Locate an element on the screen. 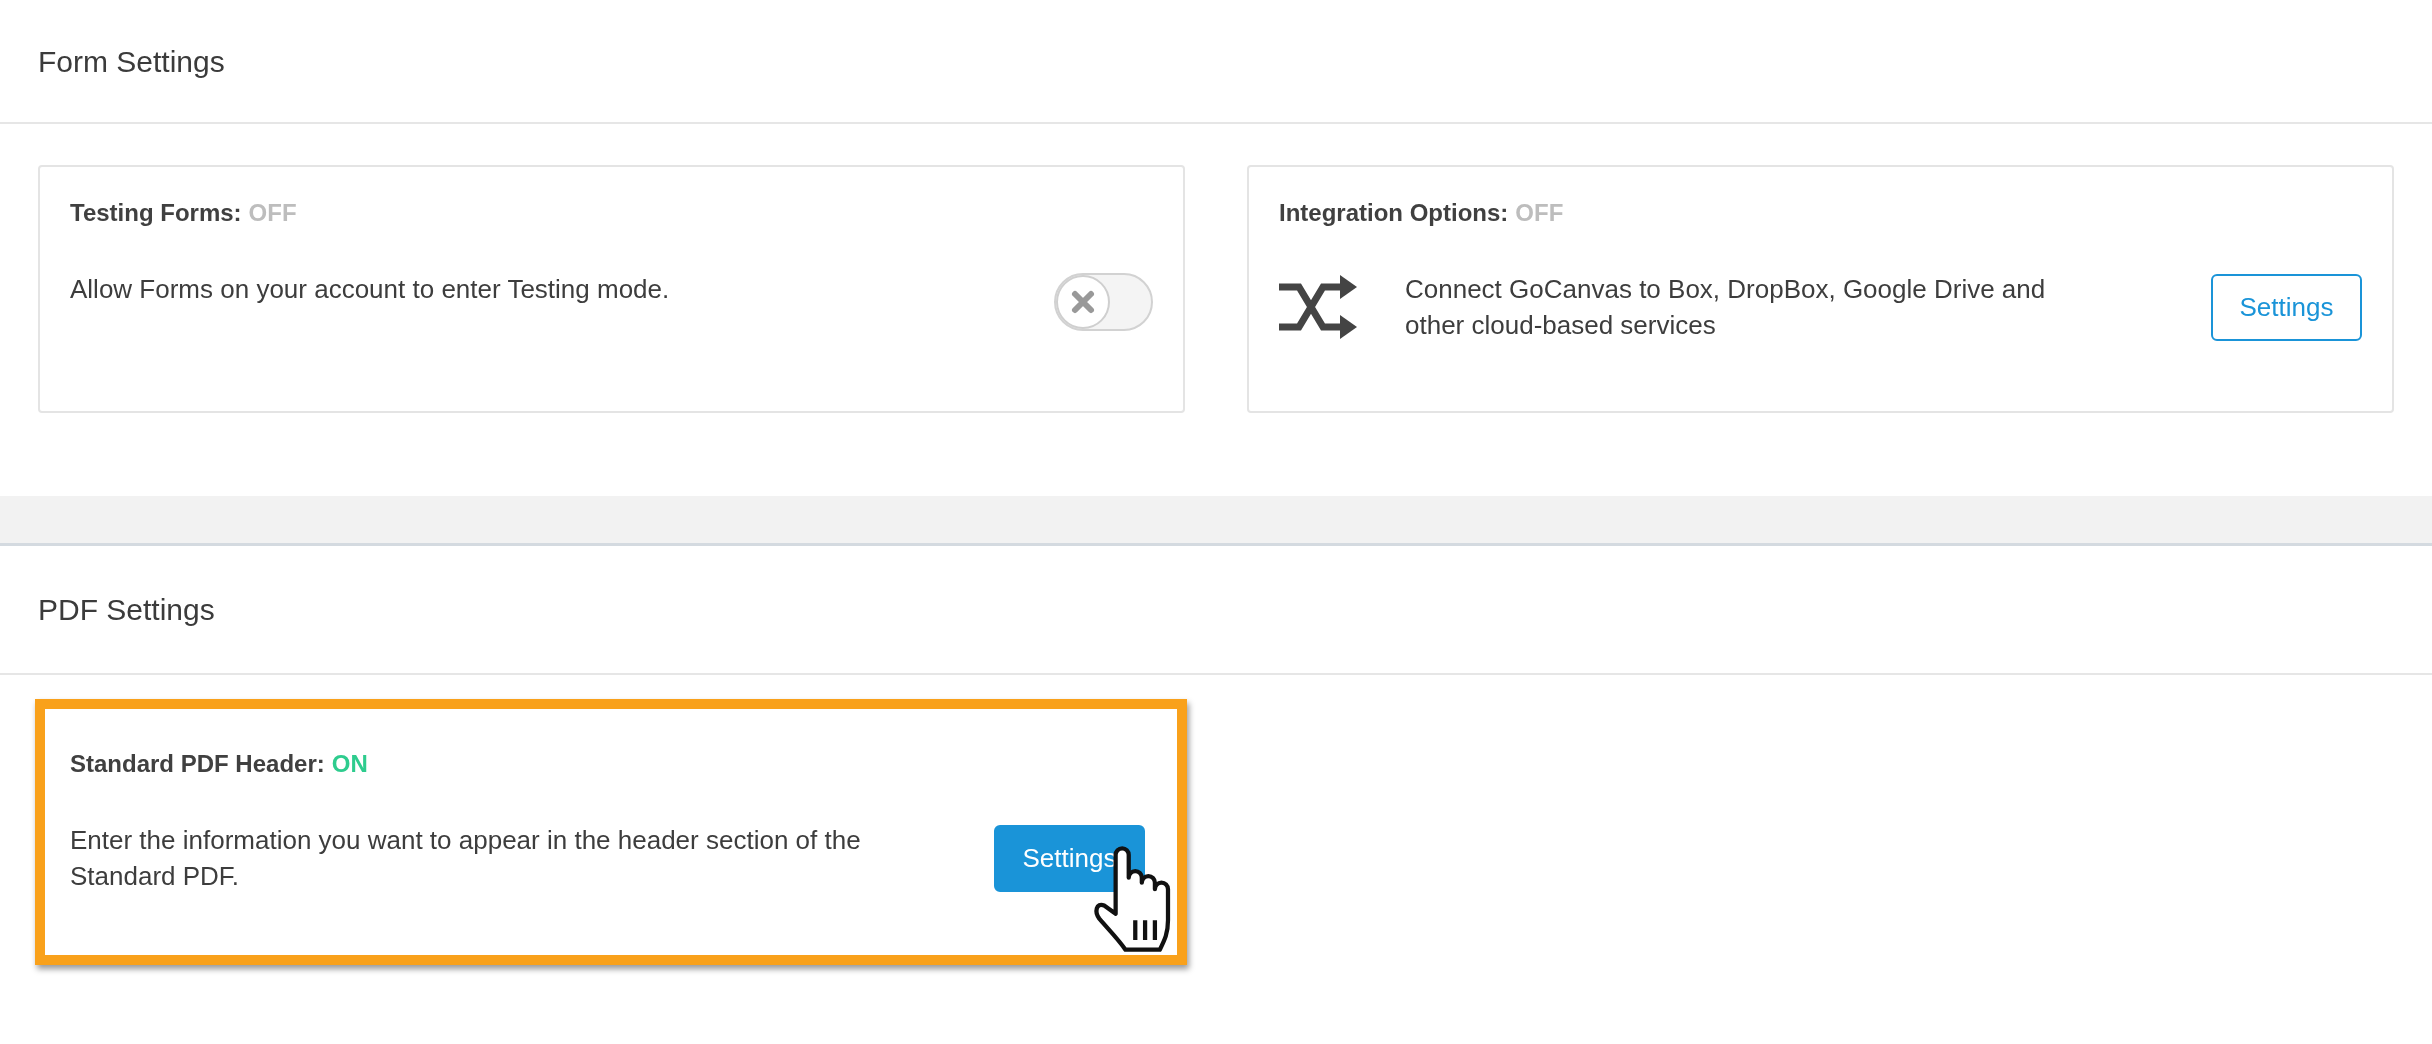 This screenshot has height=1044, width=2432. card-title: Standard PDF Header: is located at coordinates (197, 764).